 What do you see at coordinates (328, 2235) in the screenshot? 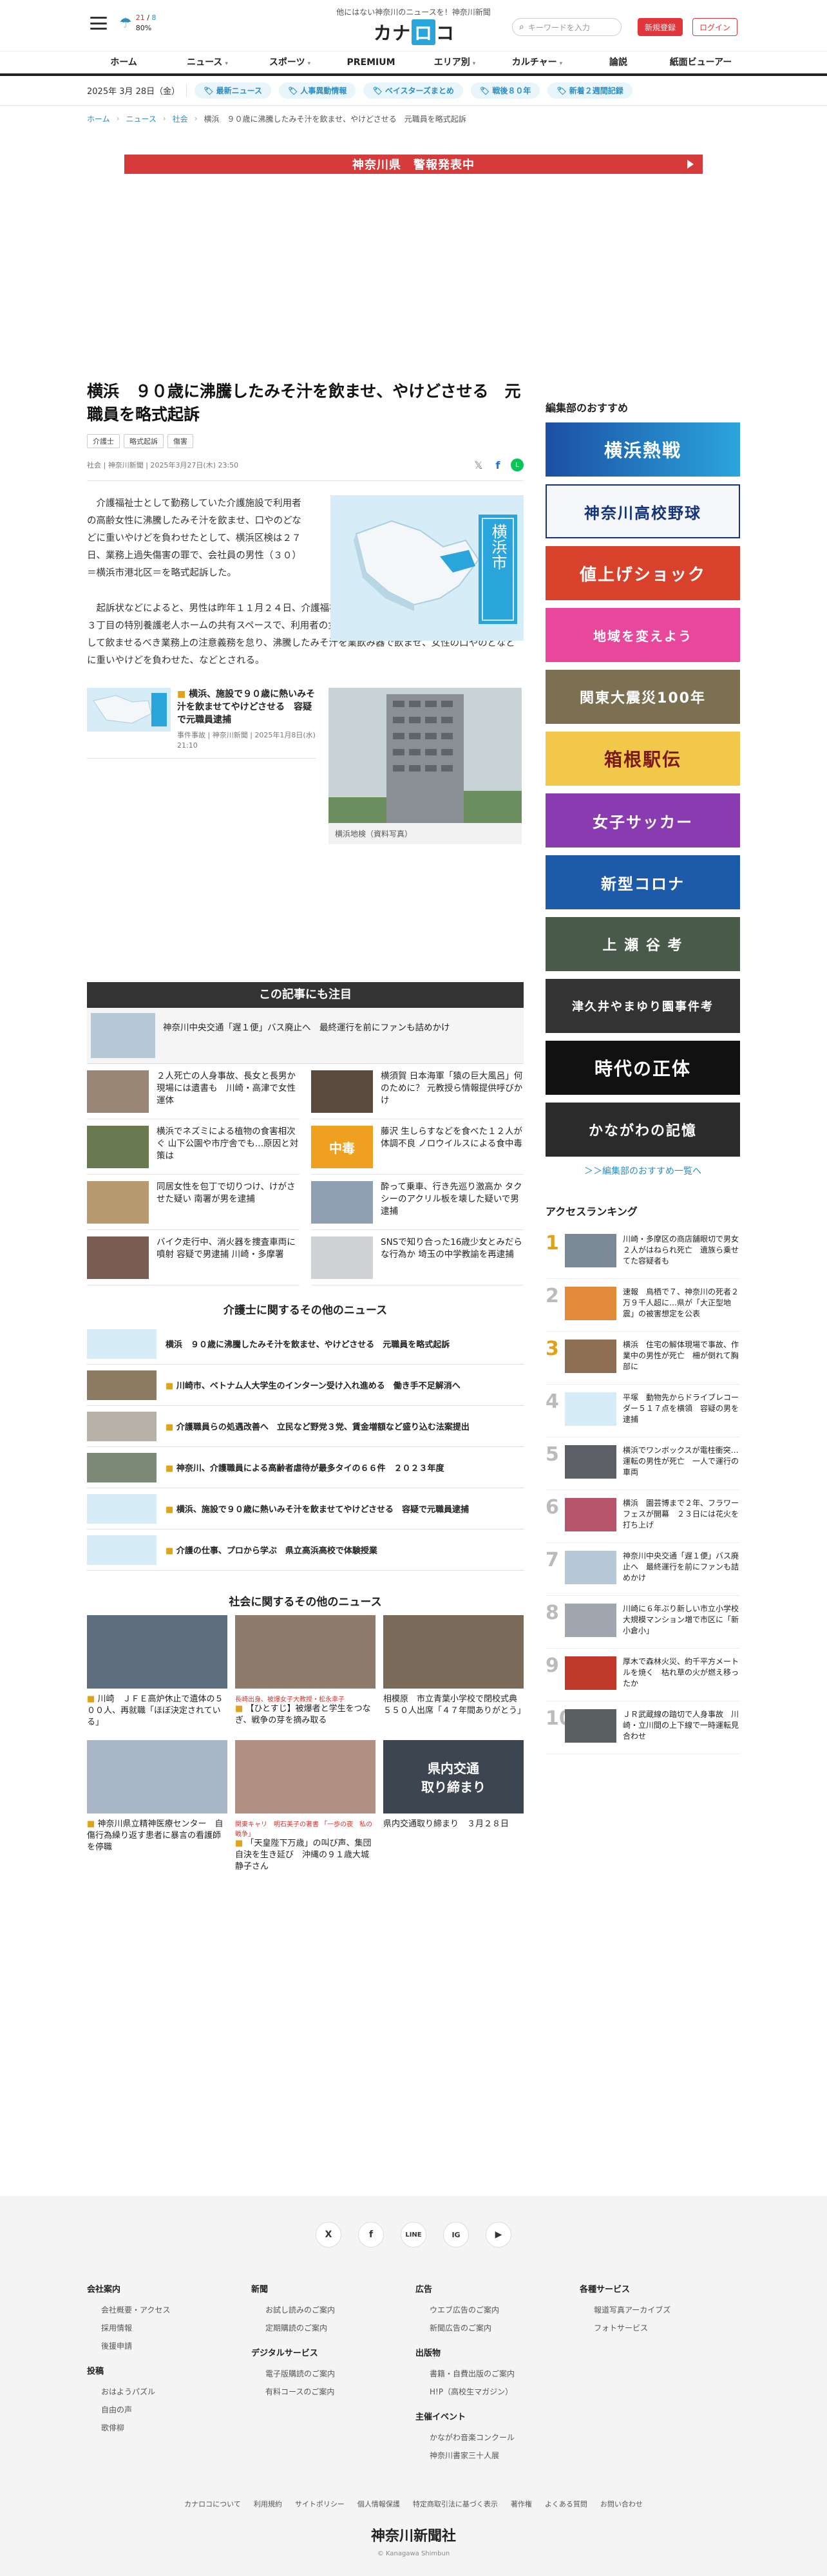
I see `x-icon: X` at bounding box center [328, 2235].